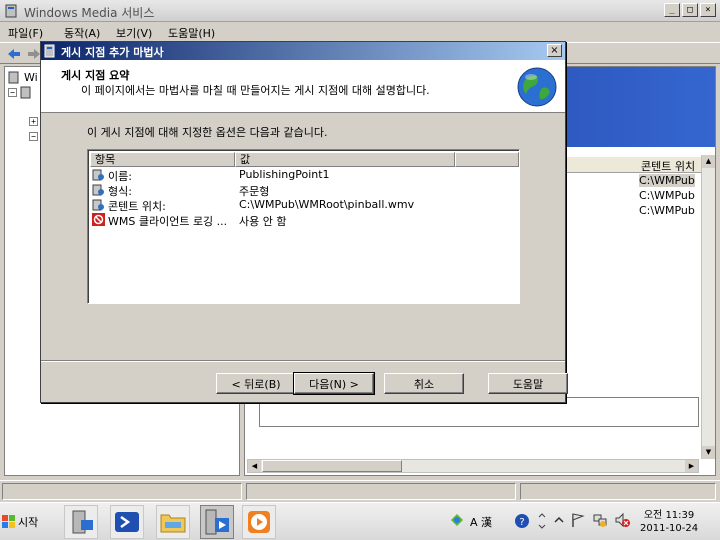 The height and width of the screenshot is (540, 720). I want to click on disabled-logging-icon, so click(98, 219).